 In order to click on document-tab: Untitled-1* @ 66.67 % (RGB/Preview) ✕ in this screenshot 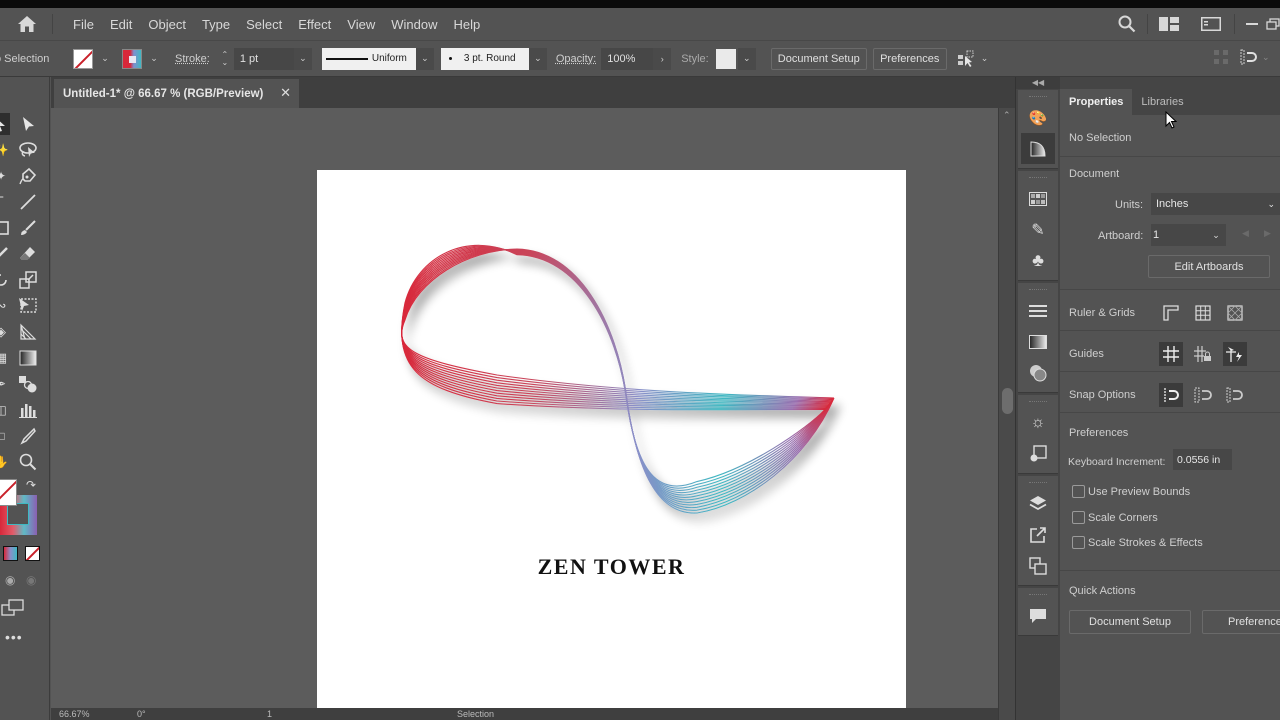, I will do `click(176, 93)`.